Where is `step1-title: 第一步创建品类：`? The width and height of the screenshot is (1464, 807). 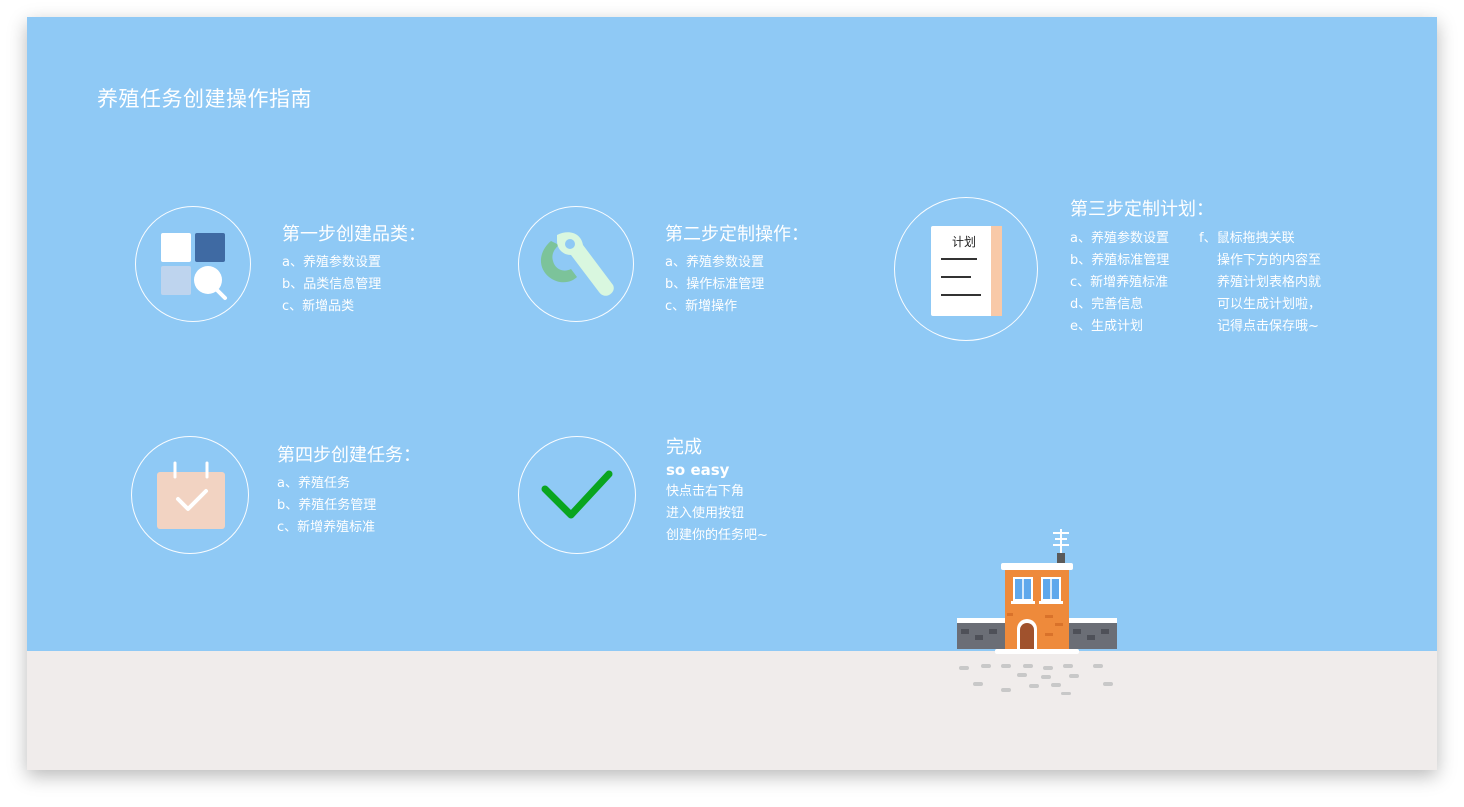 step1-title: 第一步创建品类： is located at coordinates (354, 234).